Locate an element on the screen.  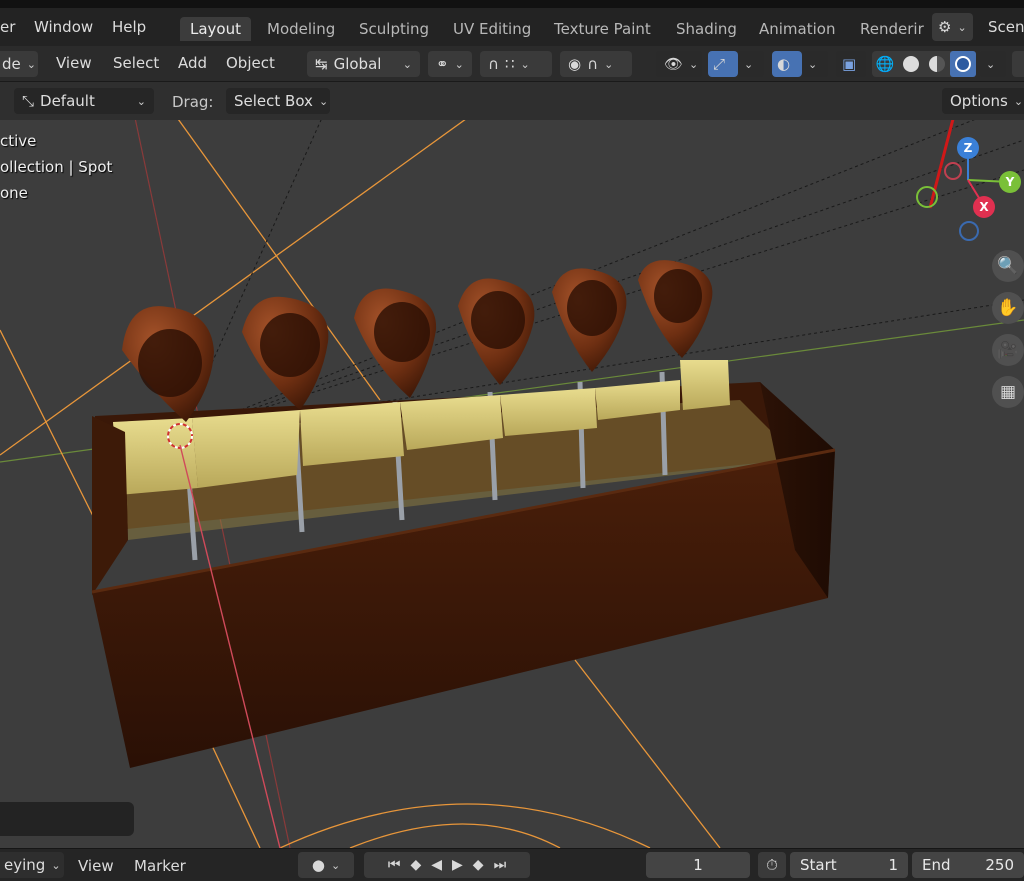
gizmo-z-axis: Z is located at coordinates (968, 148).